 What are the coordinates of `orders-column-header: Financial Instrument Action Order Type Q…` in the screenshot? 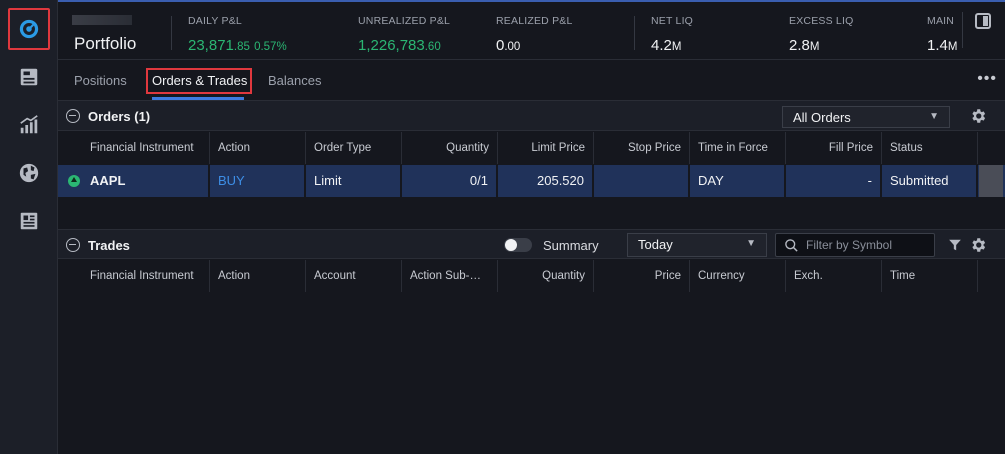 It's located at (531, 148).